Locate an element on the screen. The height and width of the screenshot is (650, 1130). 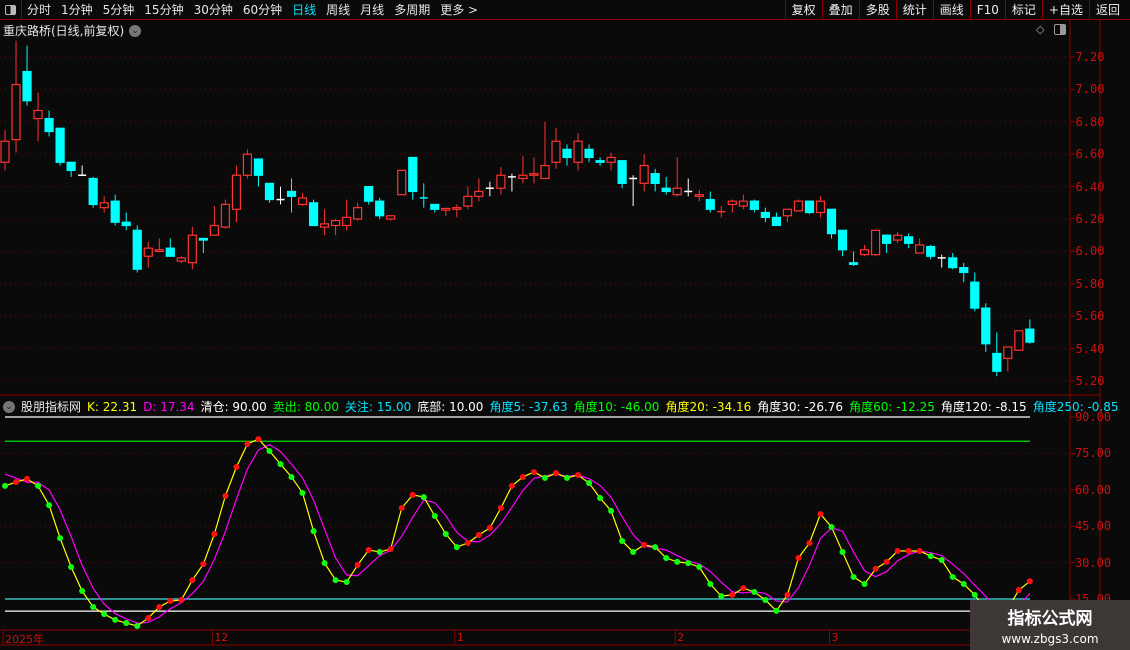
indicator-menu-icon: ⌄ is located at coordinates (9, 406).